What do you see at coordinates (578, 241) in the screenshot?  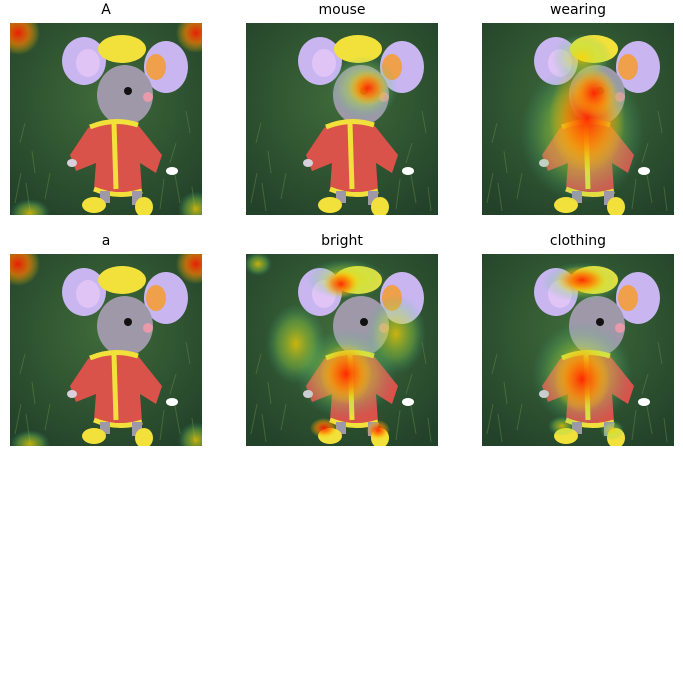 I see `panel-title: clothing` at bounding box center [578, 241].